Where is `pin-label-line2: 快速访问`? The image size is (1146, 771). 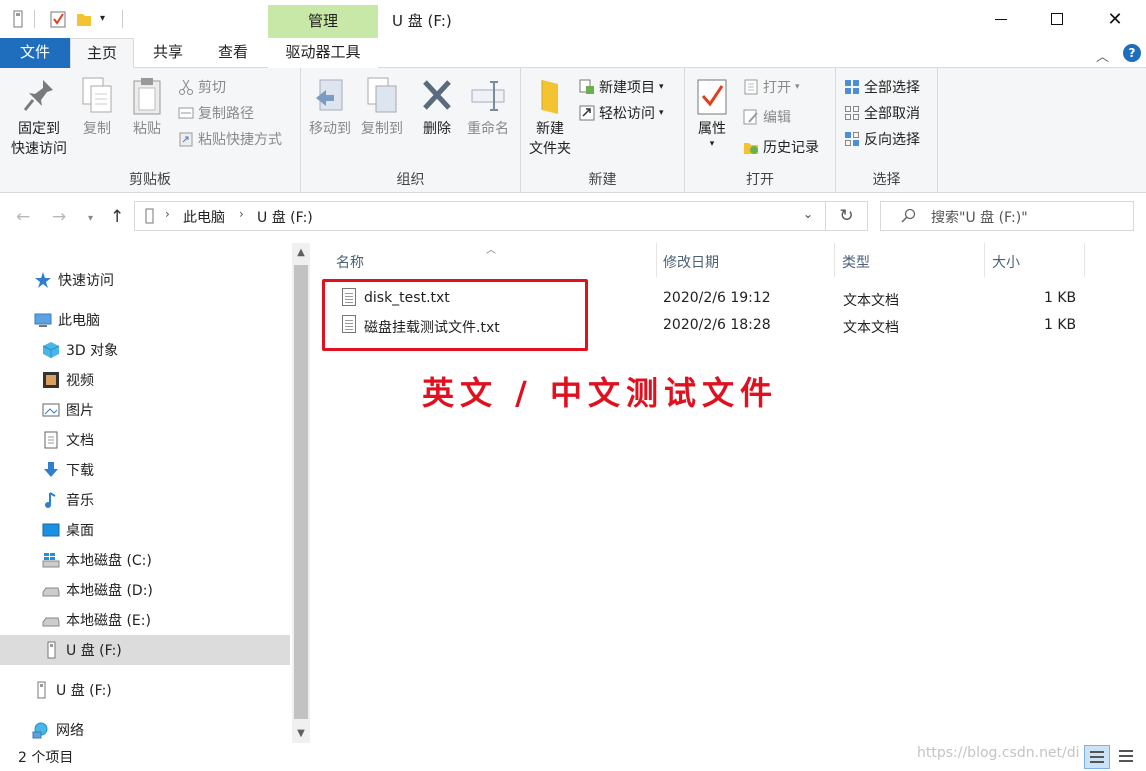 pin-label-line2: 快速访问 is located at coordinates (39, 149).